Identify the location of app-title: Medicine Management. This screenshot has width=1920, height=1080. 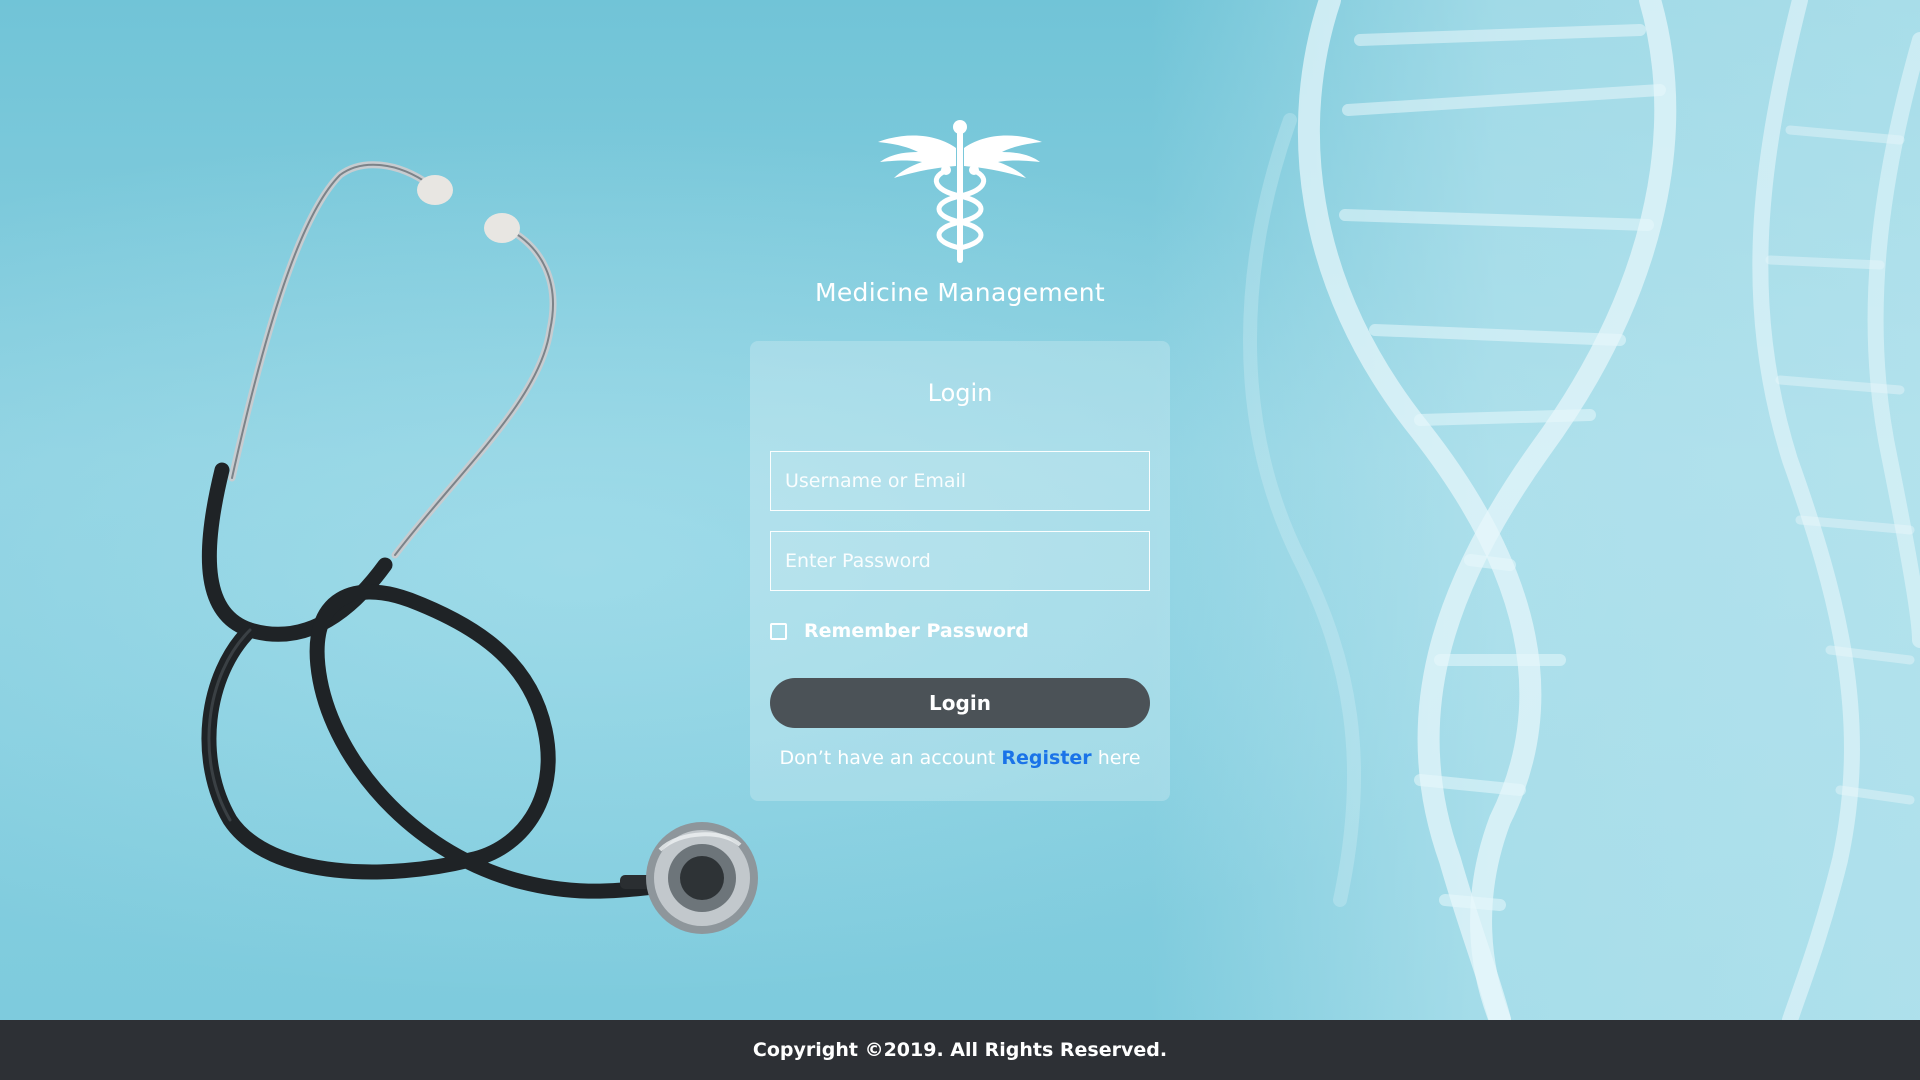
(959, 292).